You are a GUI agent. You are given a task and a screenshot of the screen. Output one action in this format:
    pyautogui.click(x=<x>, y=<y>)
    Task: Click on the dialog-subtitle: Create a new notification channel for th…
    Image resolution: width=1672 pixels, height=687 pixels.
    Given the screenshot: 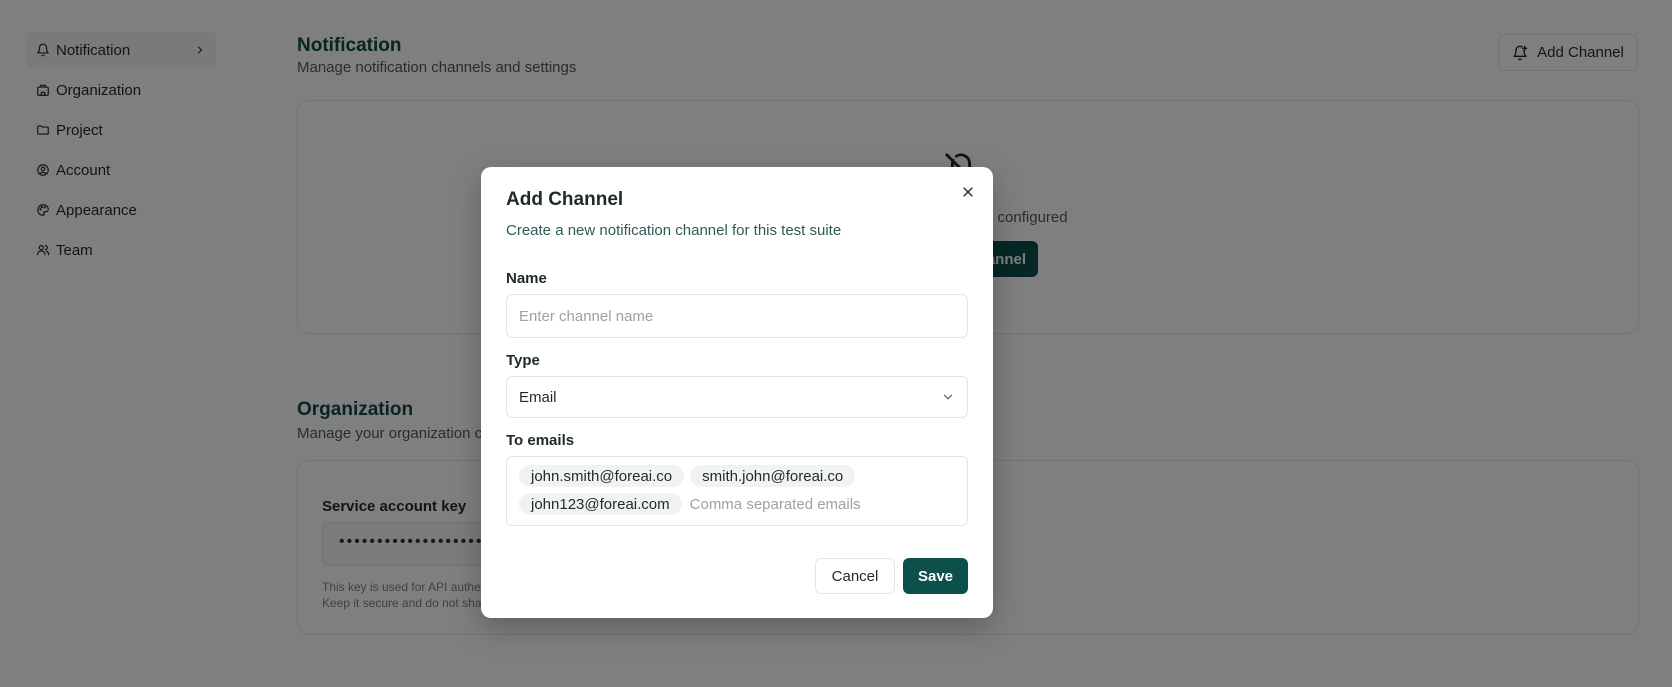 What is the action you would take?
    pyautogui.click(x=674, y=230)
    